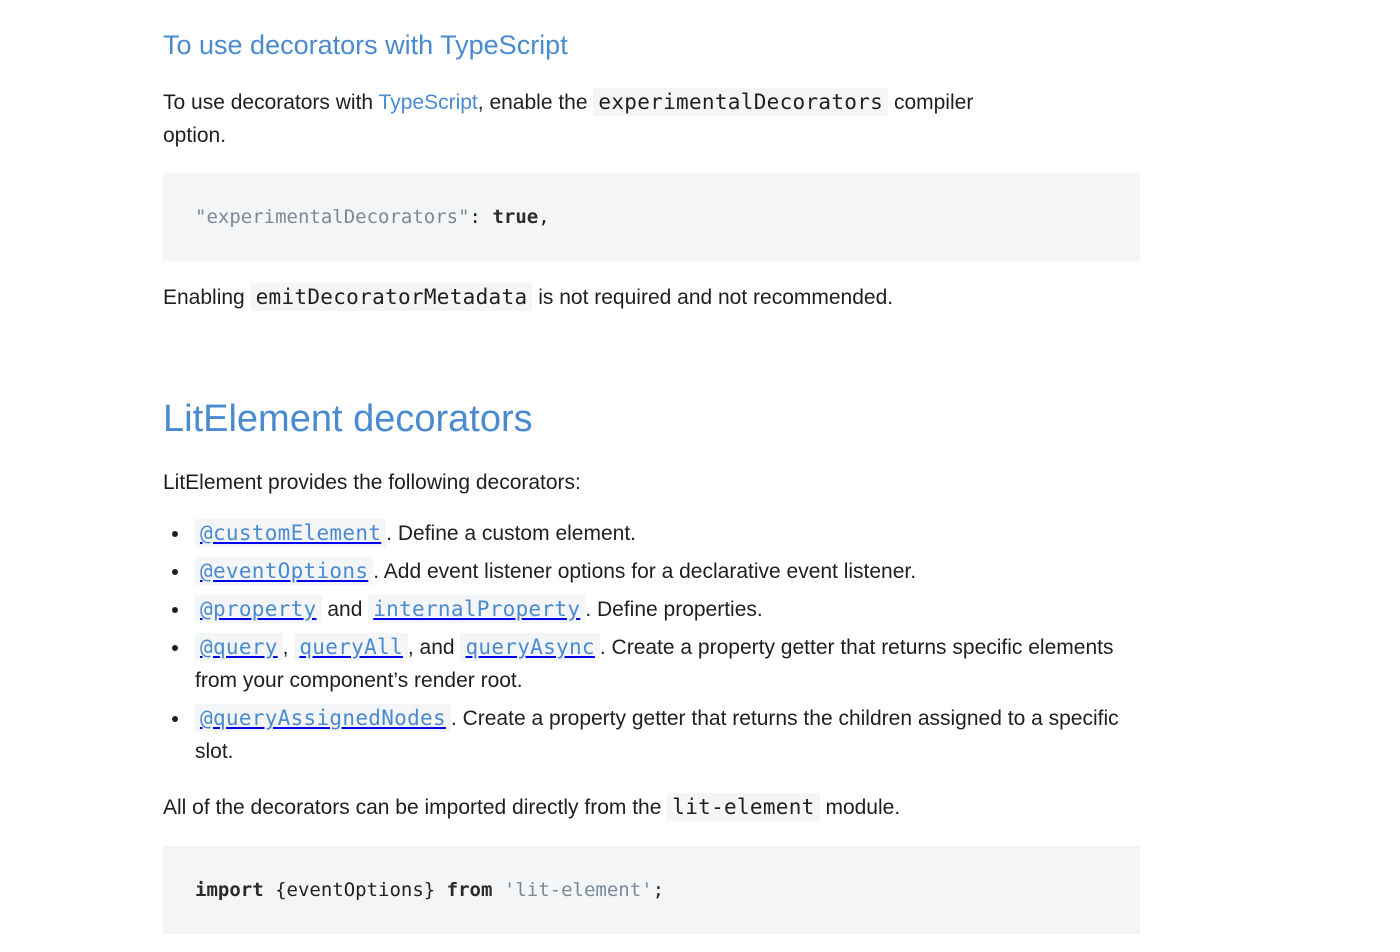  I want to click on list-item-joiner: and, so click(345, 609).